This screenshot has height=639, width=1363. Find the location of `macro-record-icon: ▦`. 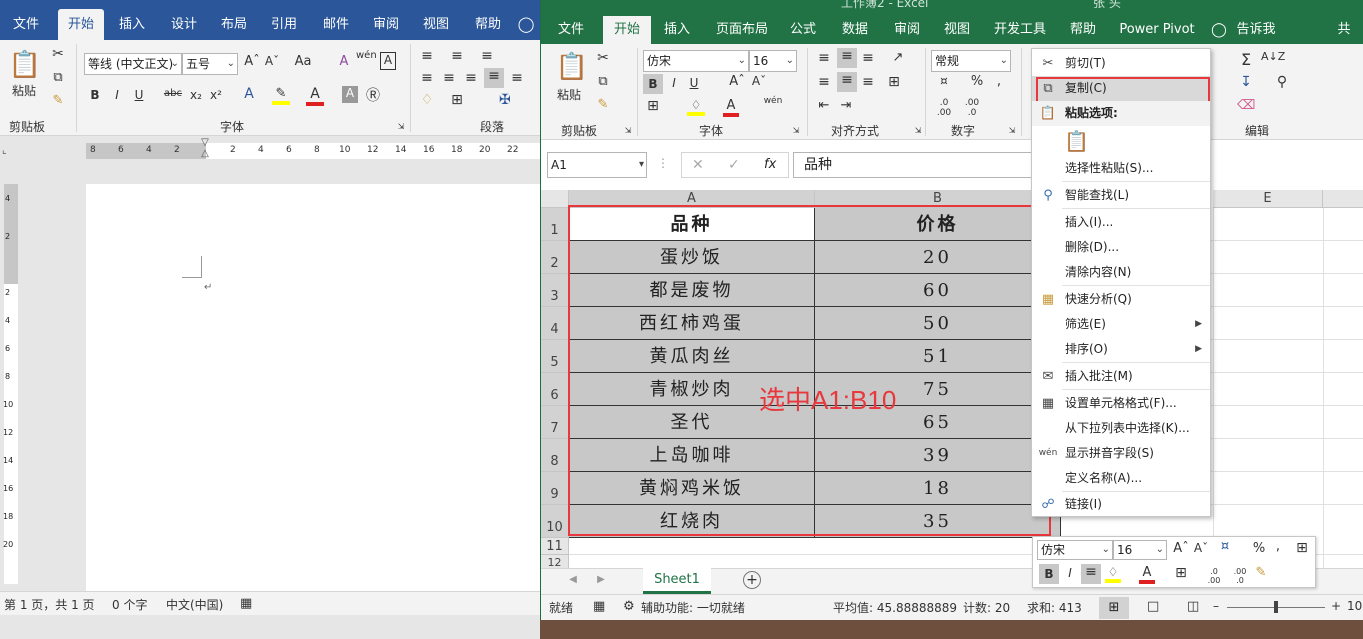

macro-record-icon: ▦ is located at coordinates (599, 606).